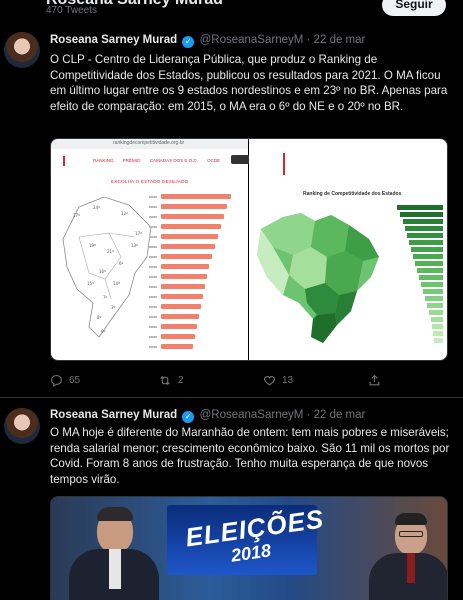  Describe the element at coordinates (269, 381) in the screenshot. I see `heart-icon` at that location.